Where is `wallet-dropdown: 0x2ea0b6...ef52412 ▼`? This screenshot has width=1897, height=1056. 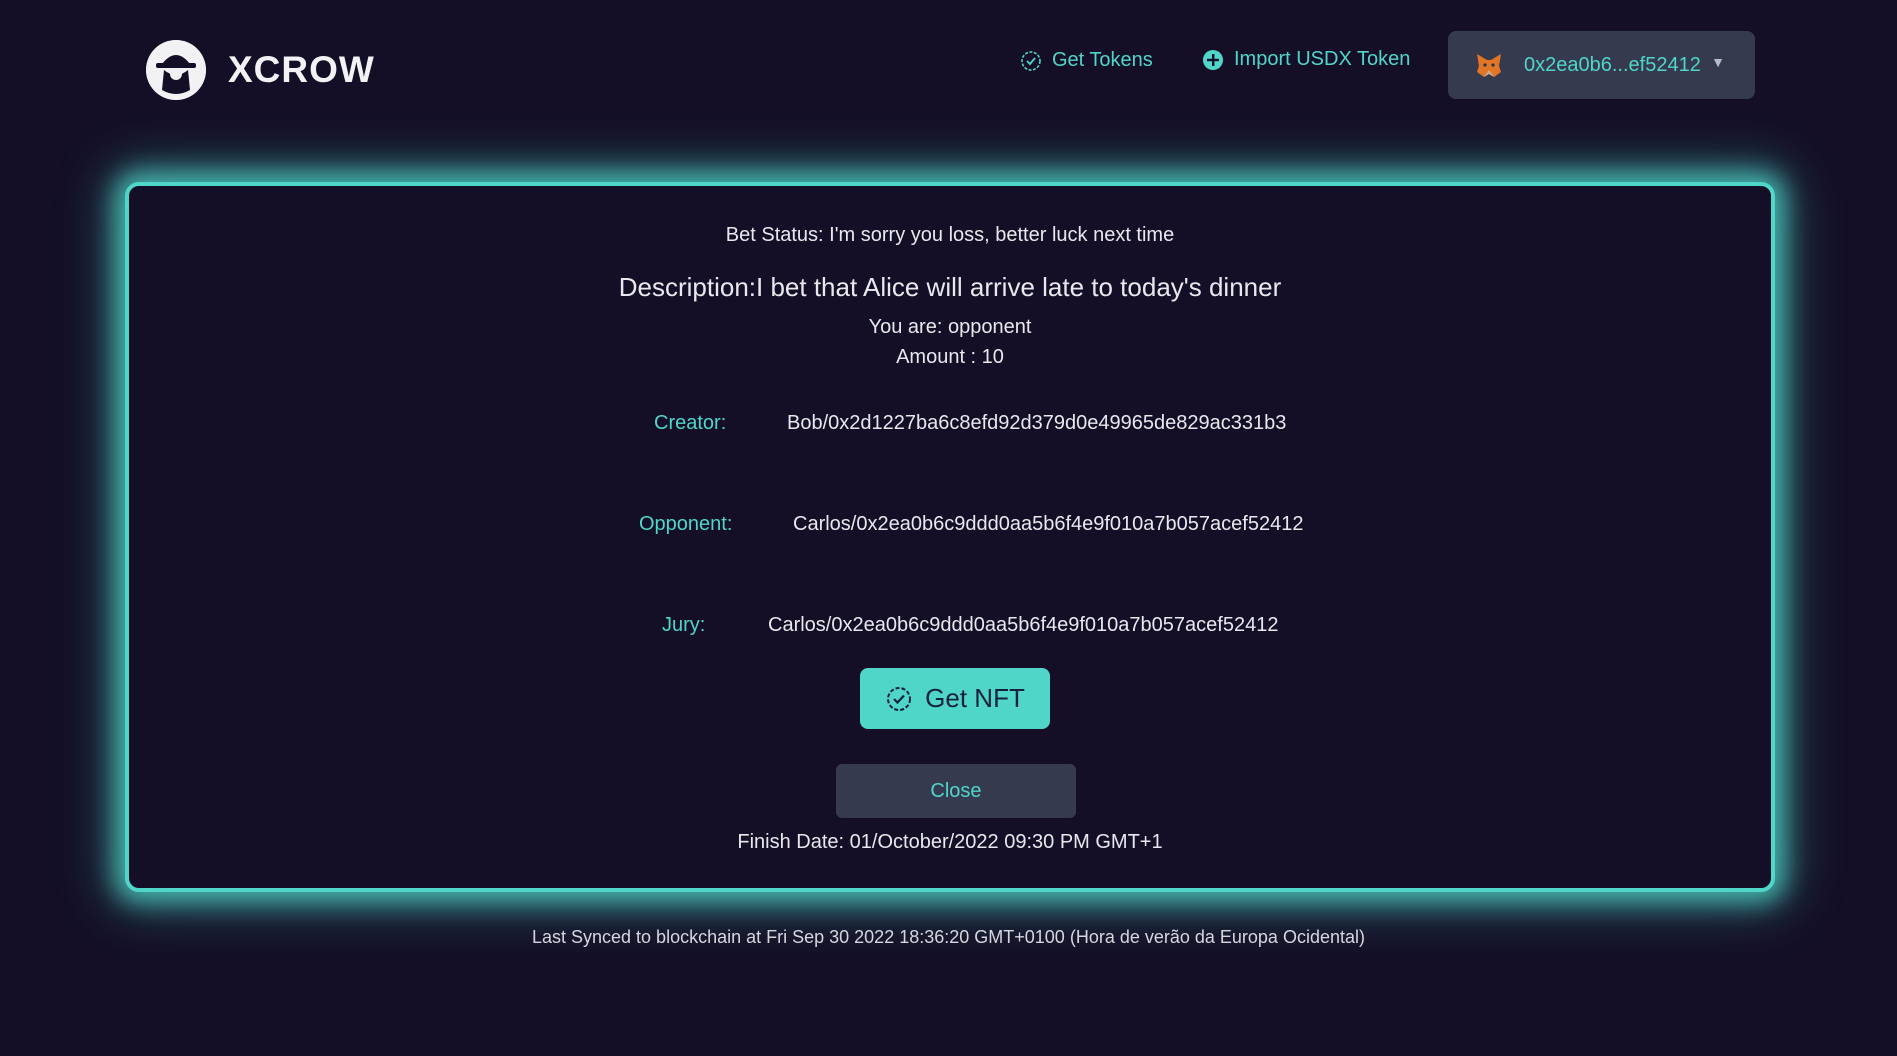
wallet-dropdown: 0x2ea0b6...ef52412 ▼ is located at coordinates (1601, 65).